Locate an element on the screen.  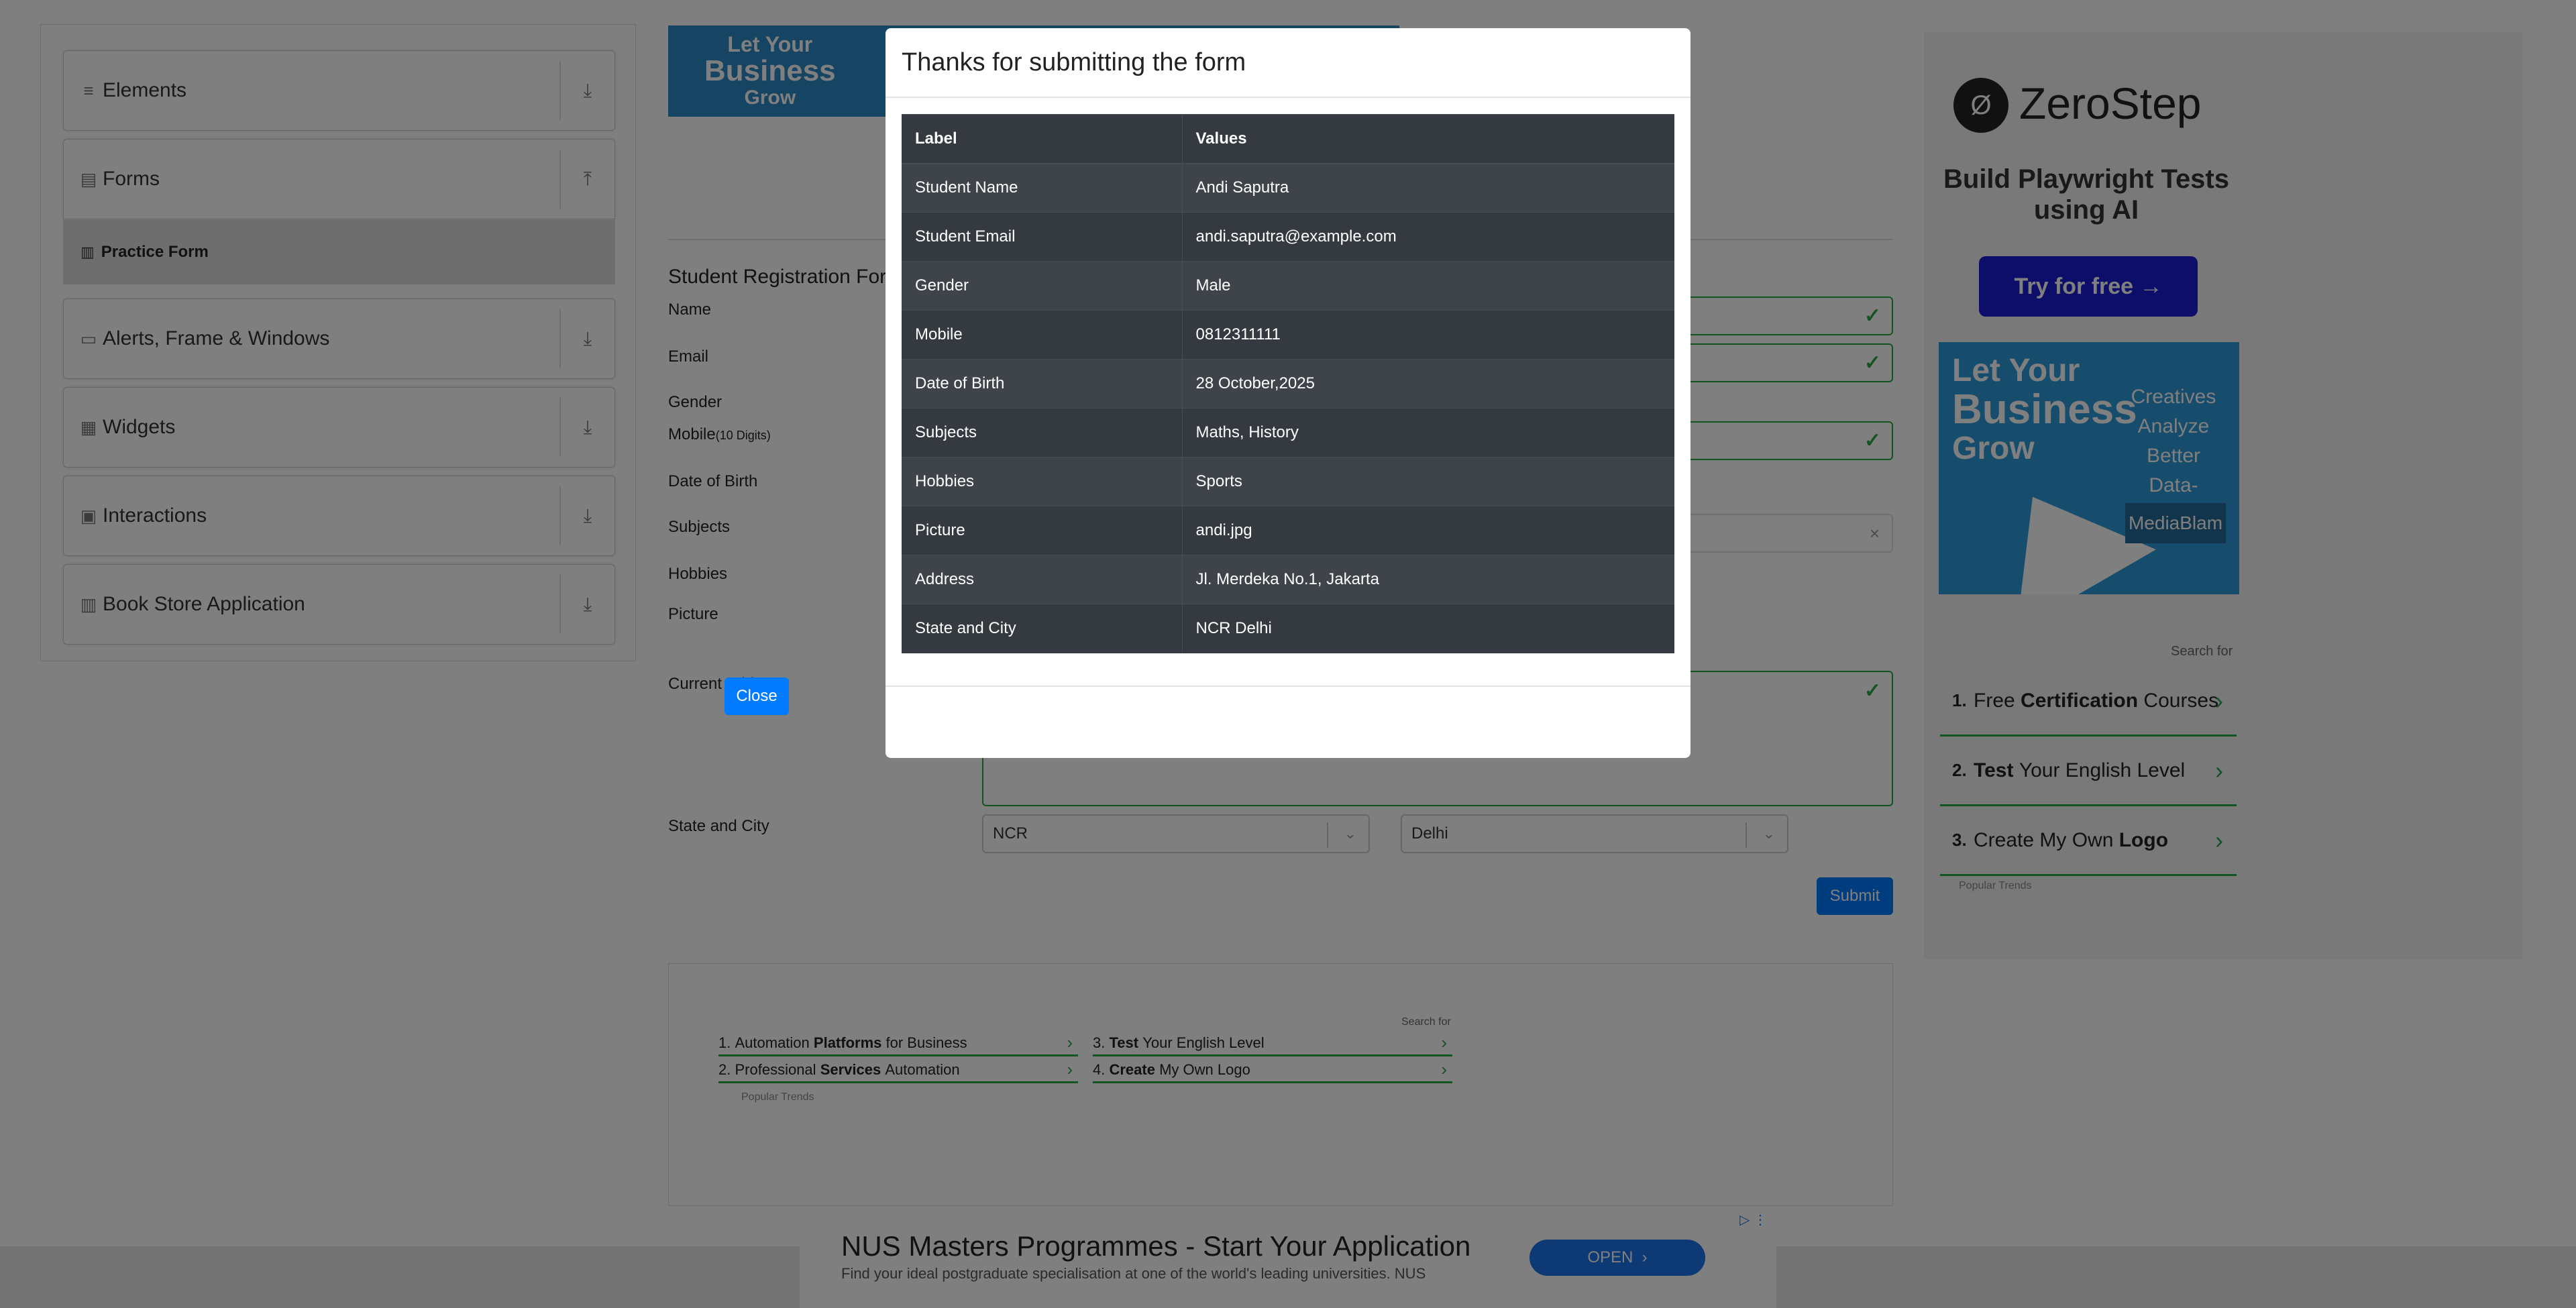
table-row: Student Email andi.saputra@example.com is located at coordinates (1288, 237).